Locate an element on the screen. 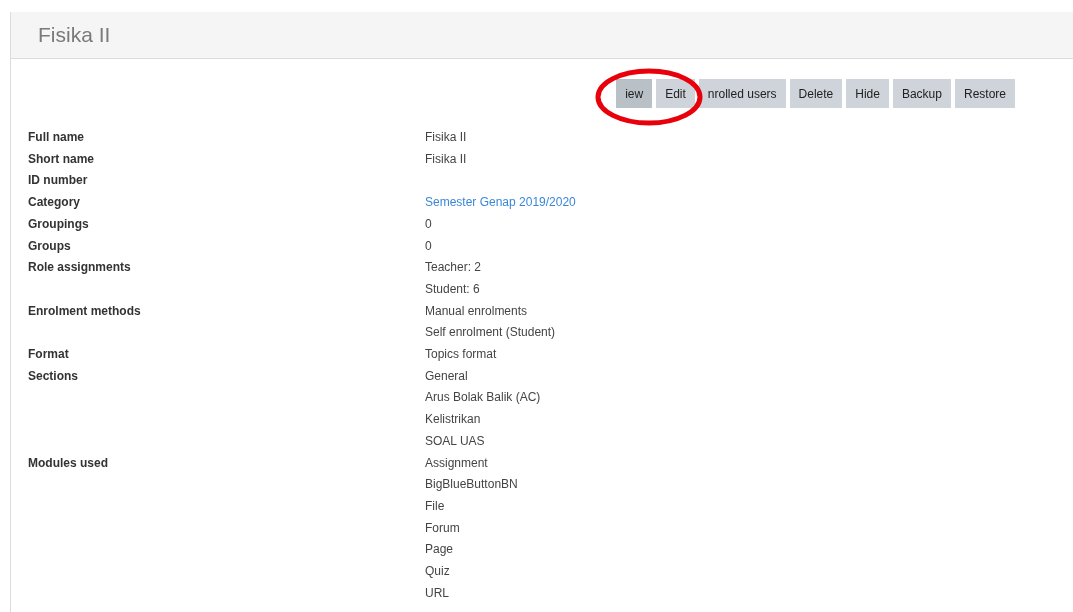 Image resolution: width=1073 pixels, height=612 pixels. field-label: Modules used is located at coordinates (68, 463).